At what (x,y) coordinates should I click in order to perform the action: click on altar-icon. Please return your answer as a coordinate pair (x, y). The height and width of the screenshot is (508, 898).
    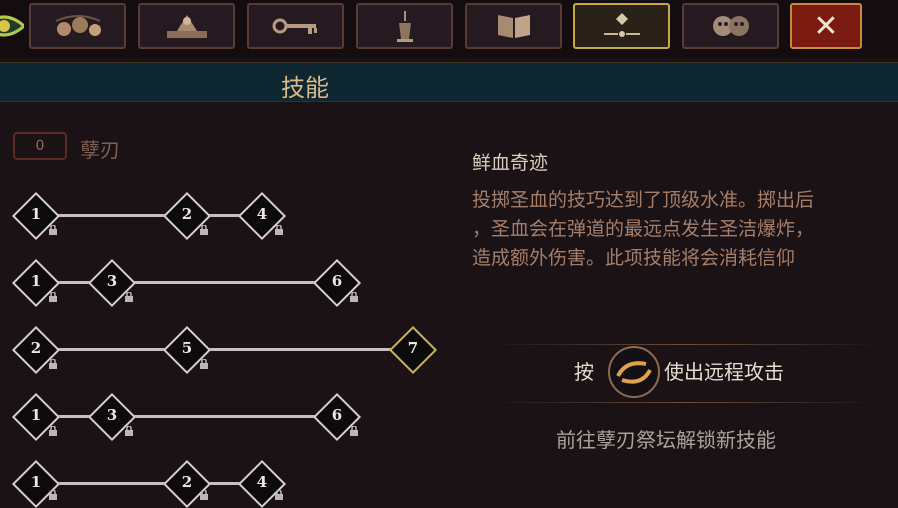
    Looking at the image, I should click on (186, 26).